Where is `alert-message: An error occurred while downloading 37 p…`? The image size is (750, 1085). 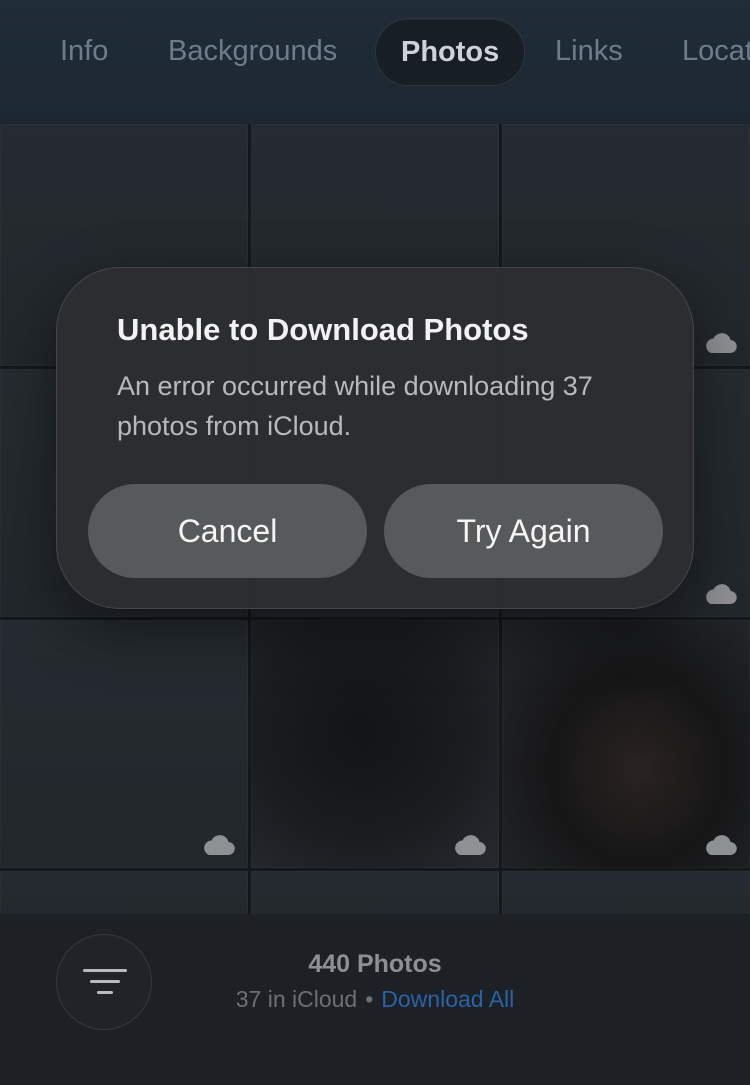 alert-message: An error occurred while downloading 37 p… is located at coordinates (355, 406).